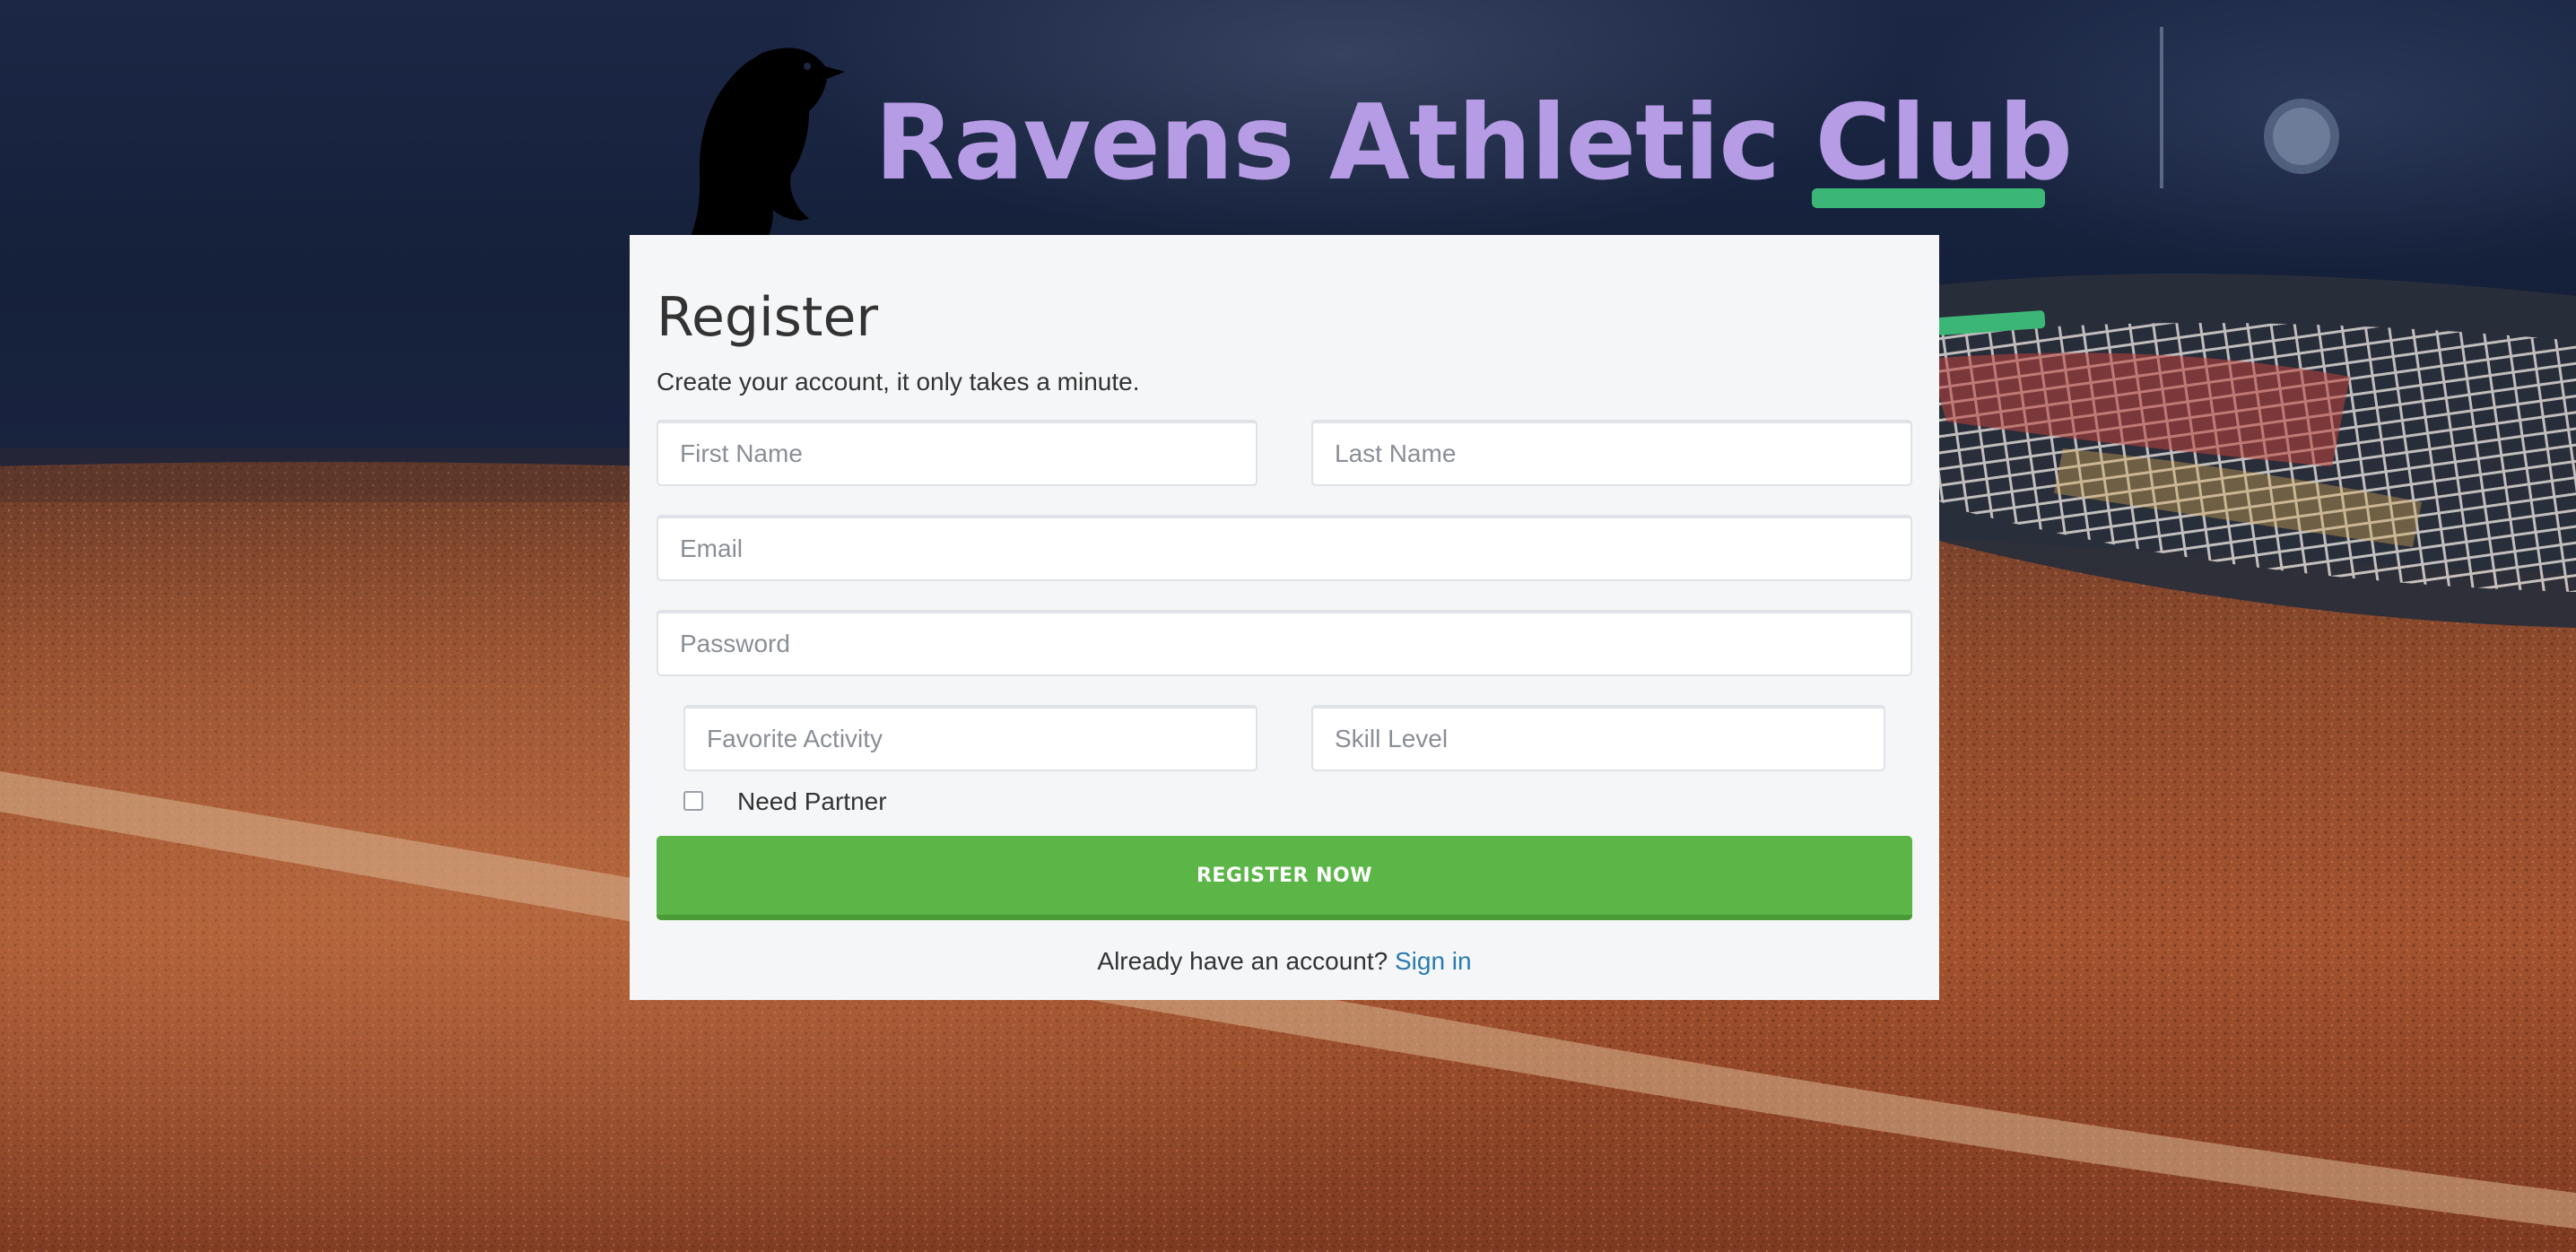 This screenshot has height=1252, width=2576. Describe the element at coordinates (1474, 143) in the screenshot. I see `site-title: Ravens Athletic Club` at that location.